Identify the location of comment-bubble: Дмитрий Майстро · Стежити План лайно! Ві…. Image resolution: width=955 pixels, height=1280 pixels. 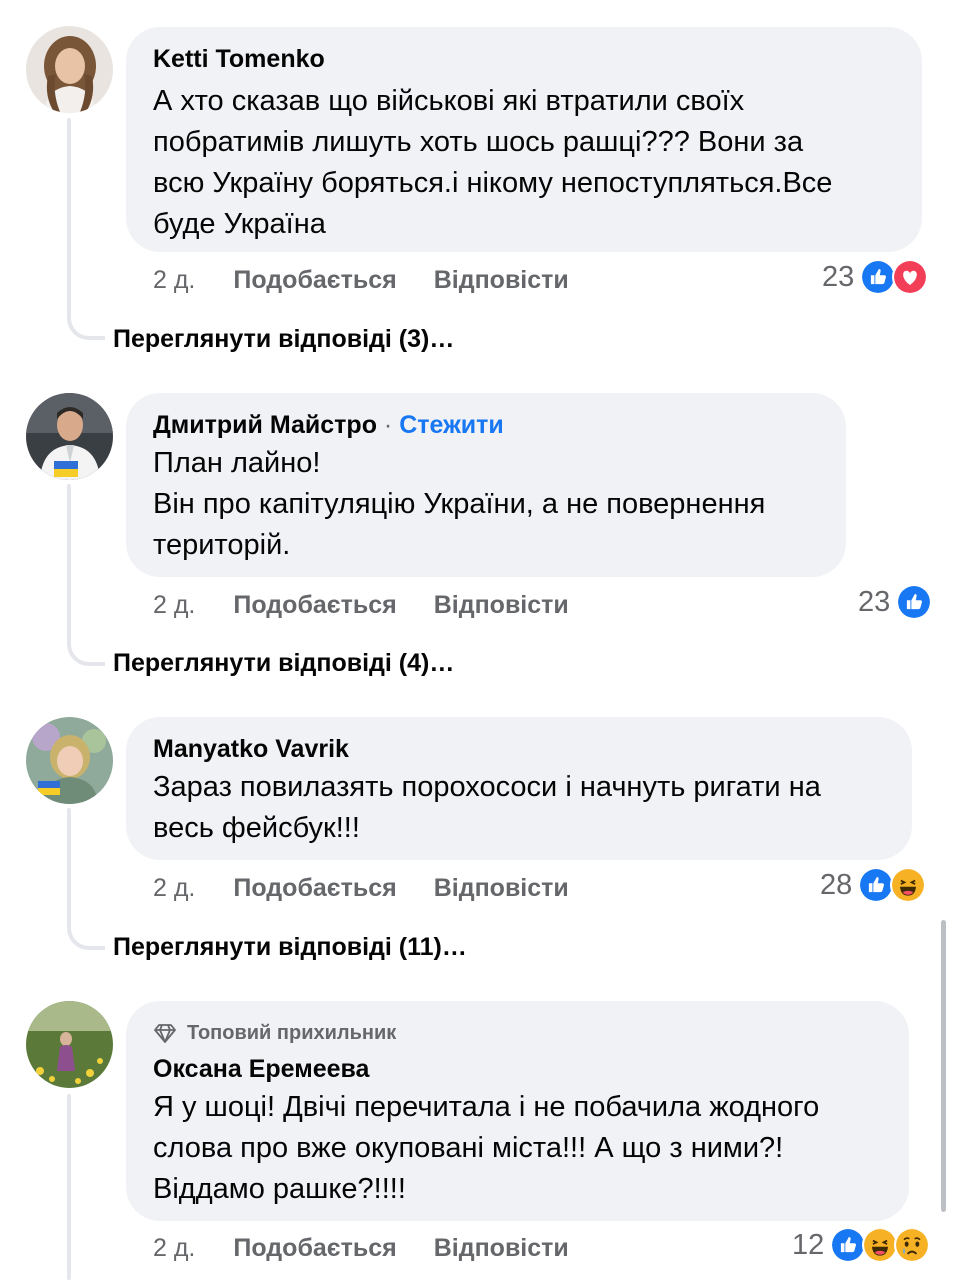
(486, 485).